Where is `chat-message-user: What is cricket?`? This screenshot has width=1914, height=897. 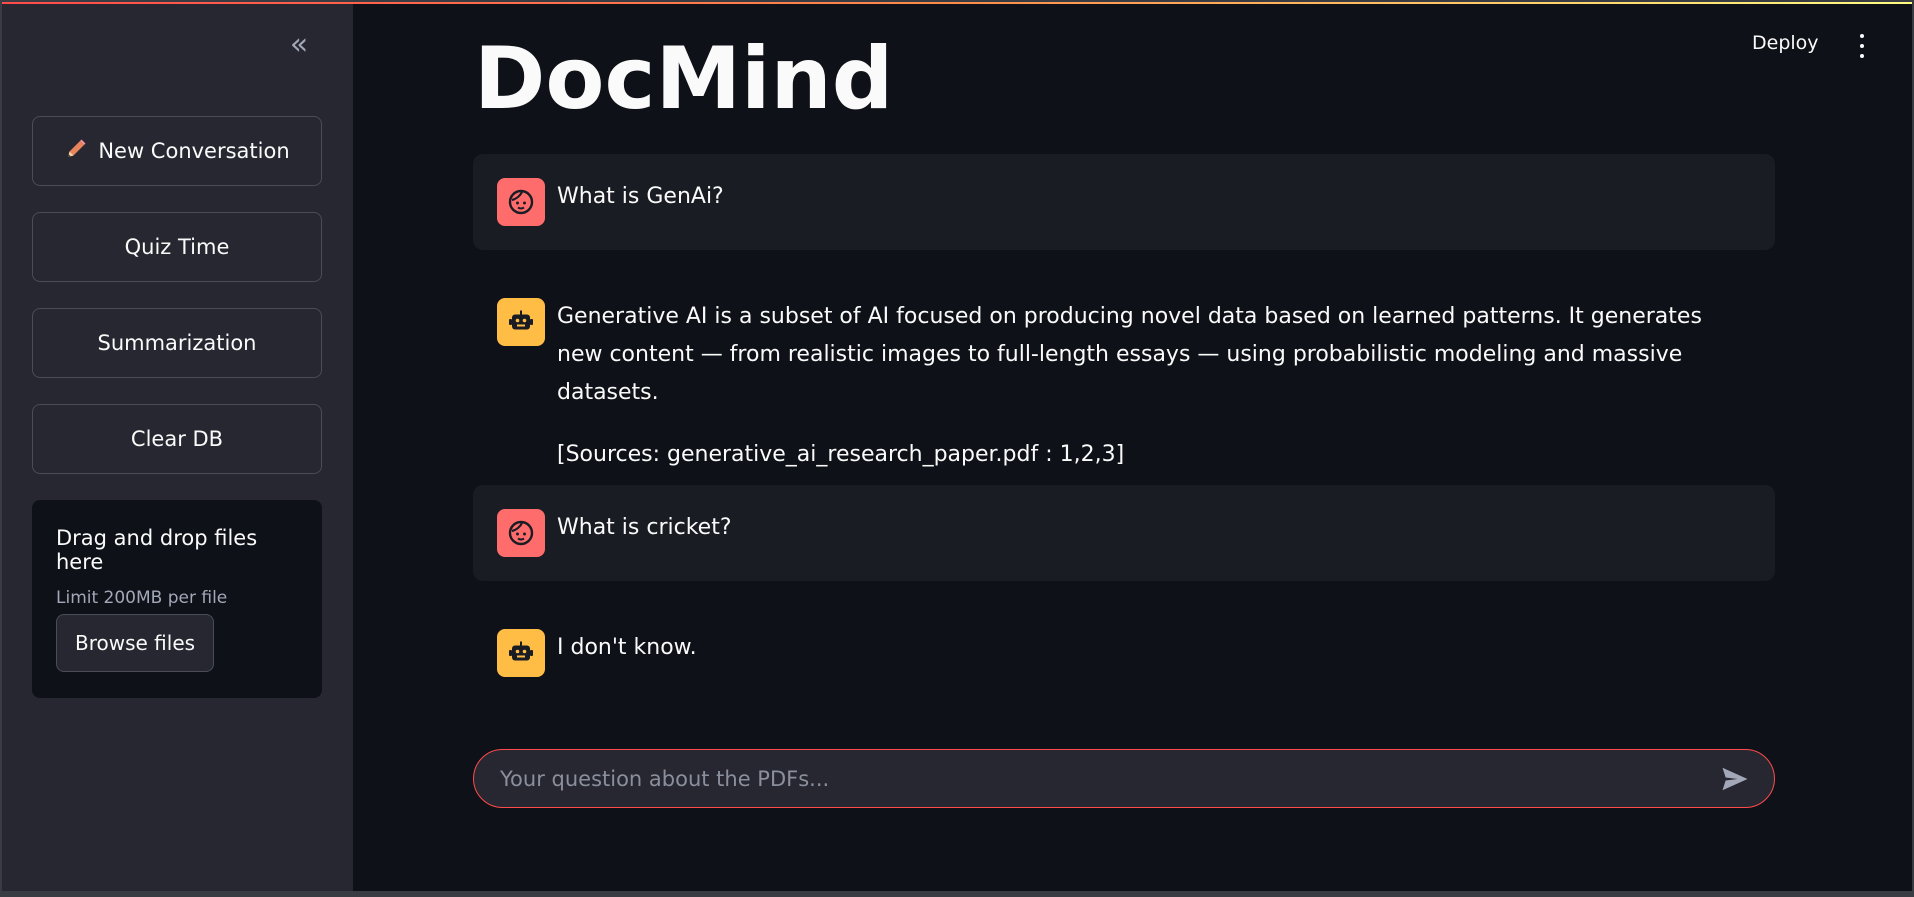
chat-message-user: What is cricket? is located at coordinates (1124, 533).